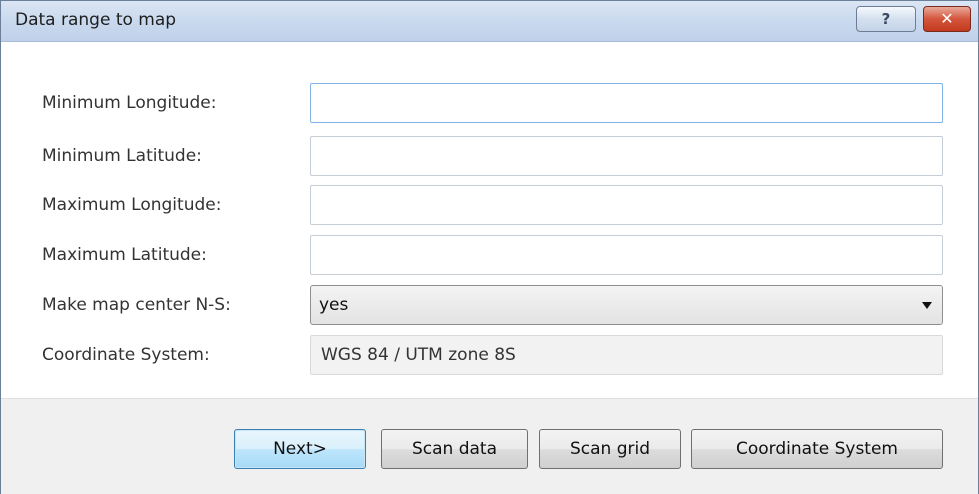 The height and width of the screenshot is (494, 979). I want to click on row-min-longitude: Minimum Longitude:, so click(489, 103).